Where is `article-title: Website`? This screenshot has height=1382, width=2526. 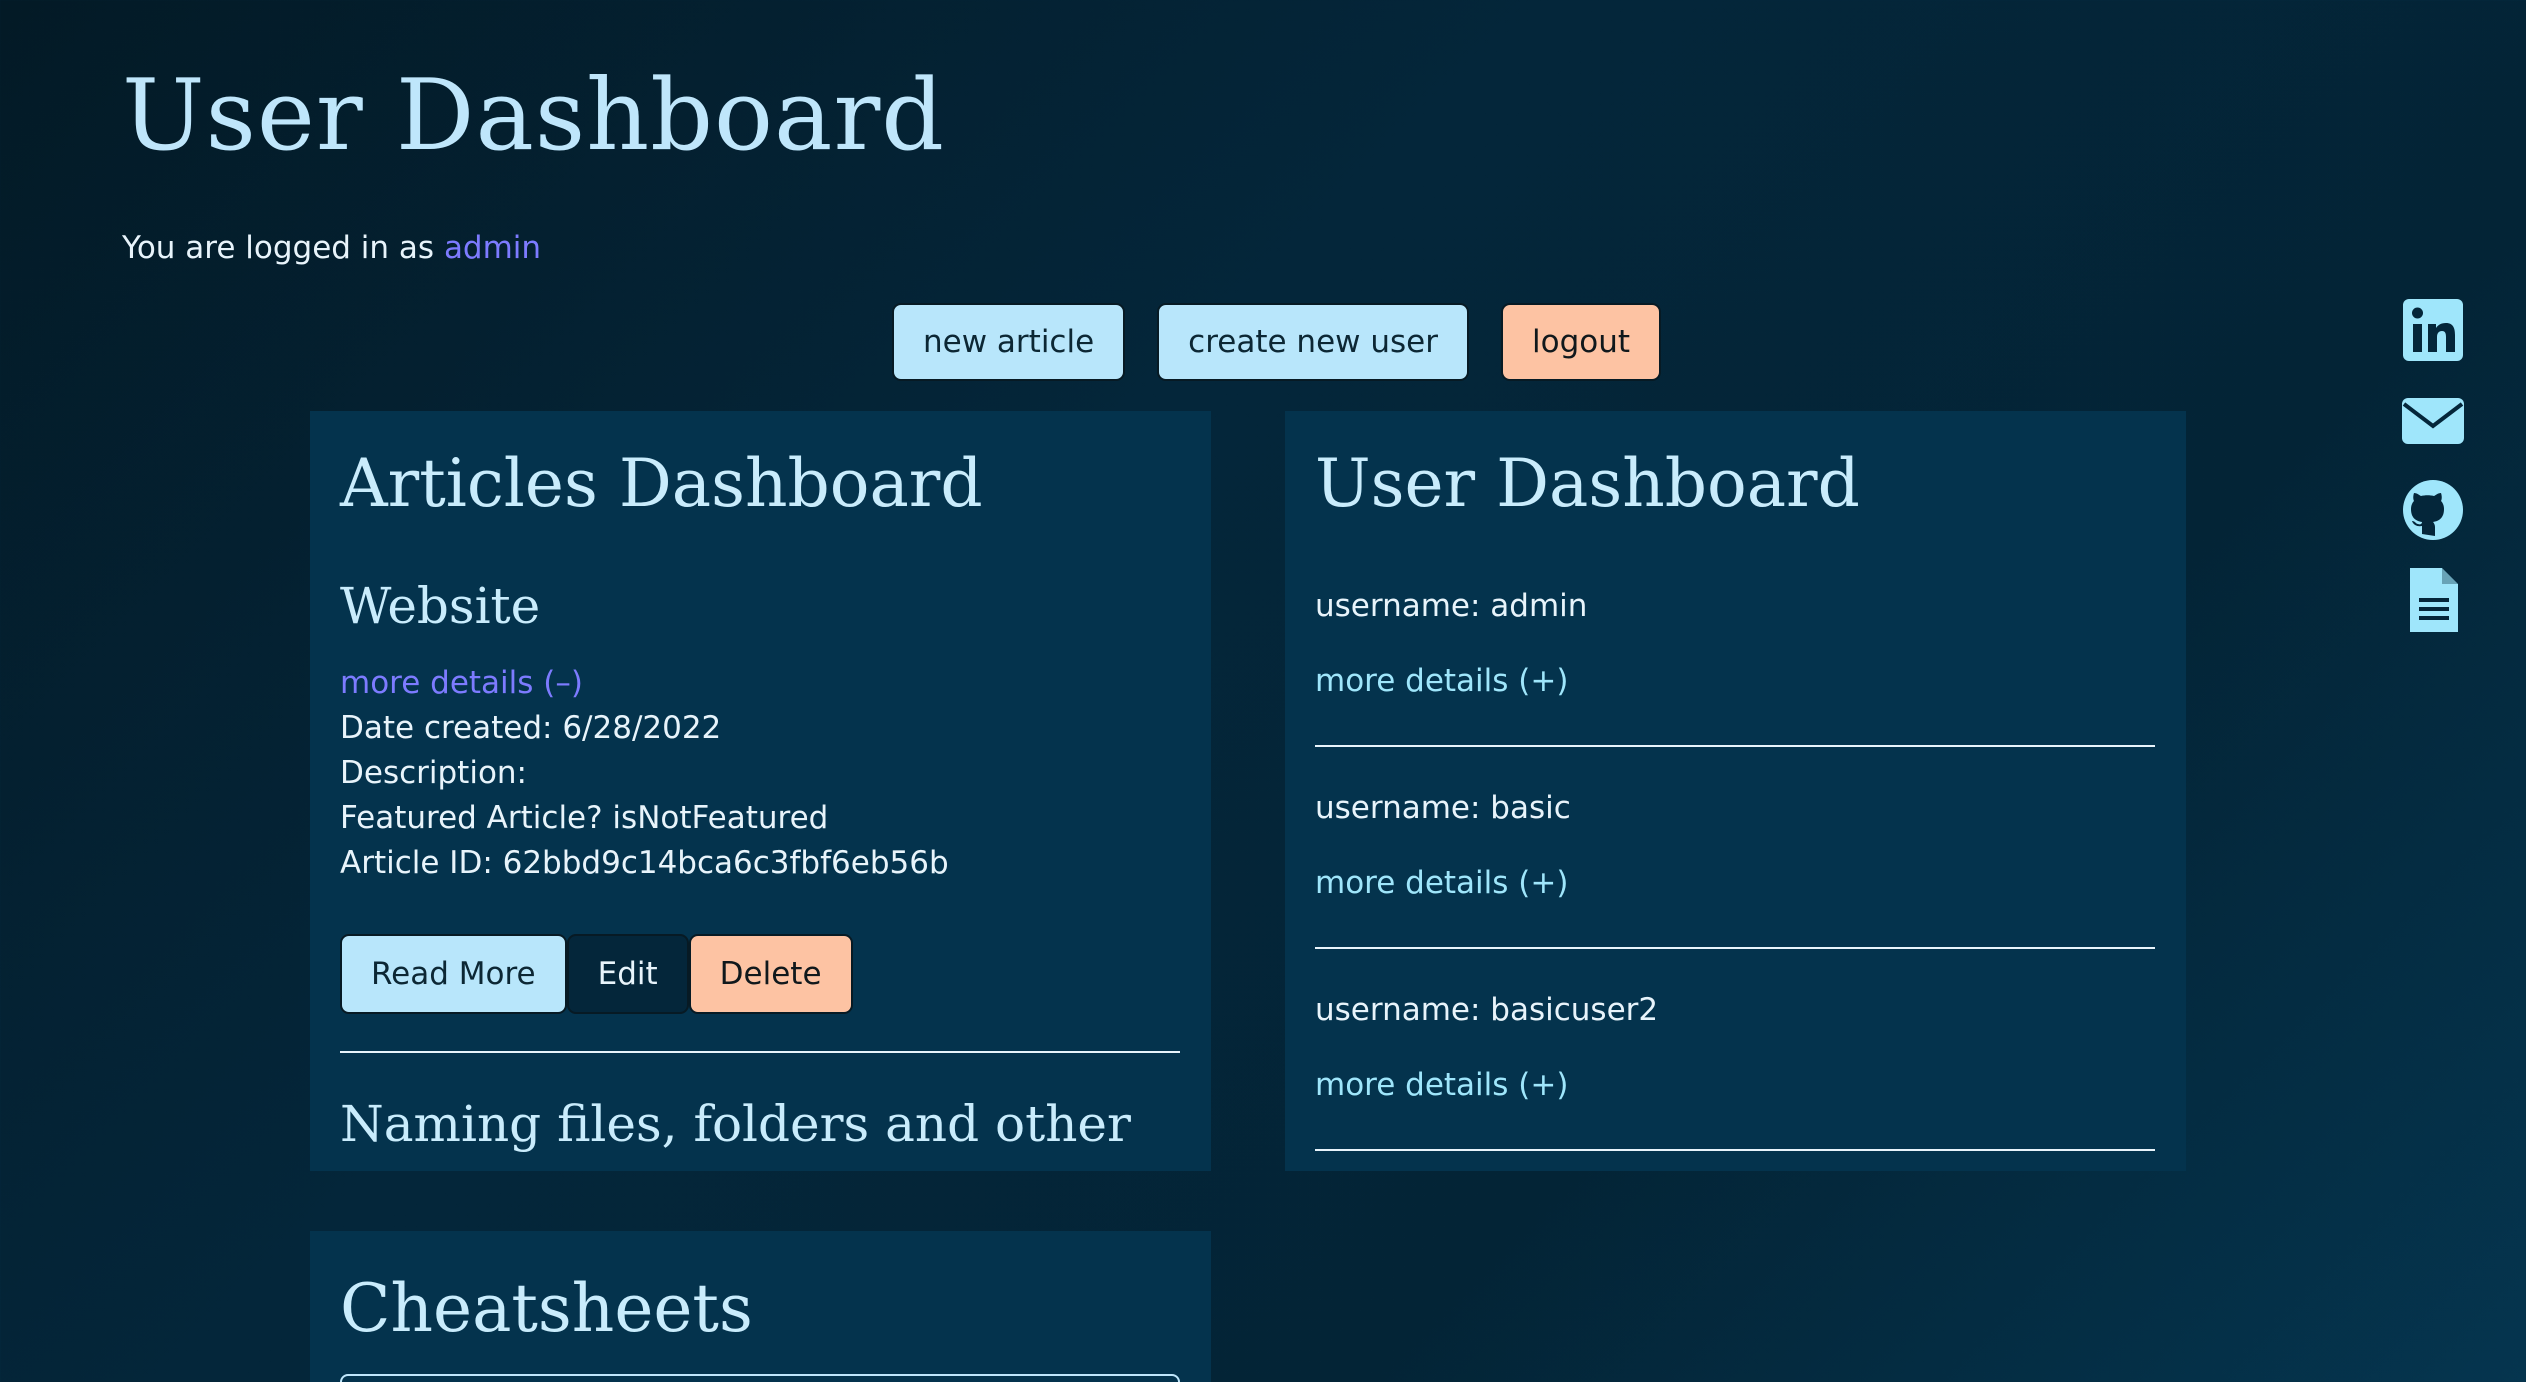 article-title: Website is located at coordinates (440, 606).